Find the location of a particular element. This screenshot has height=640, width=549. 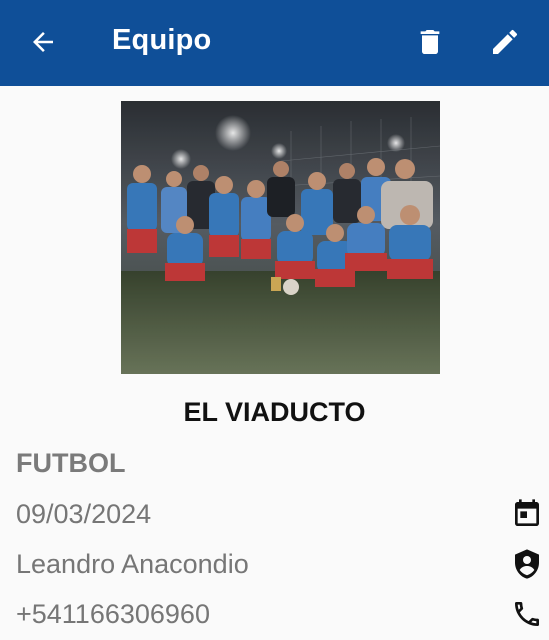

phone-value: +541166306960 is located at coordinates (113, 614).